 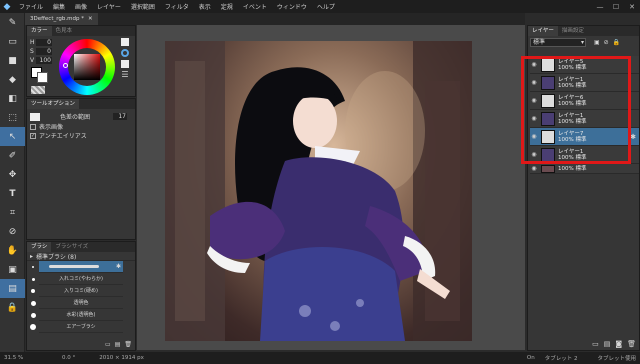 What do you see at coordinates (61, 19) in the screenshot?
I see `document-tab: 3Deffect_rgb.mdp * ✕` at bounding box center [61, 19].